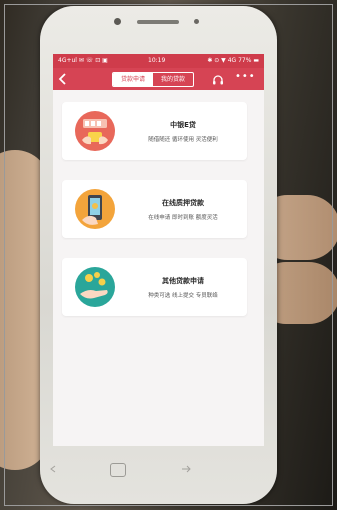  I want to click on headset-icon, so click(218, 80).